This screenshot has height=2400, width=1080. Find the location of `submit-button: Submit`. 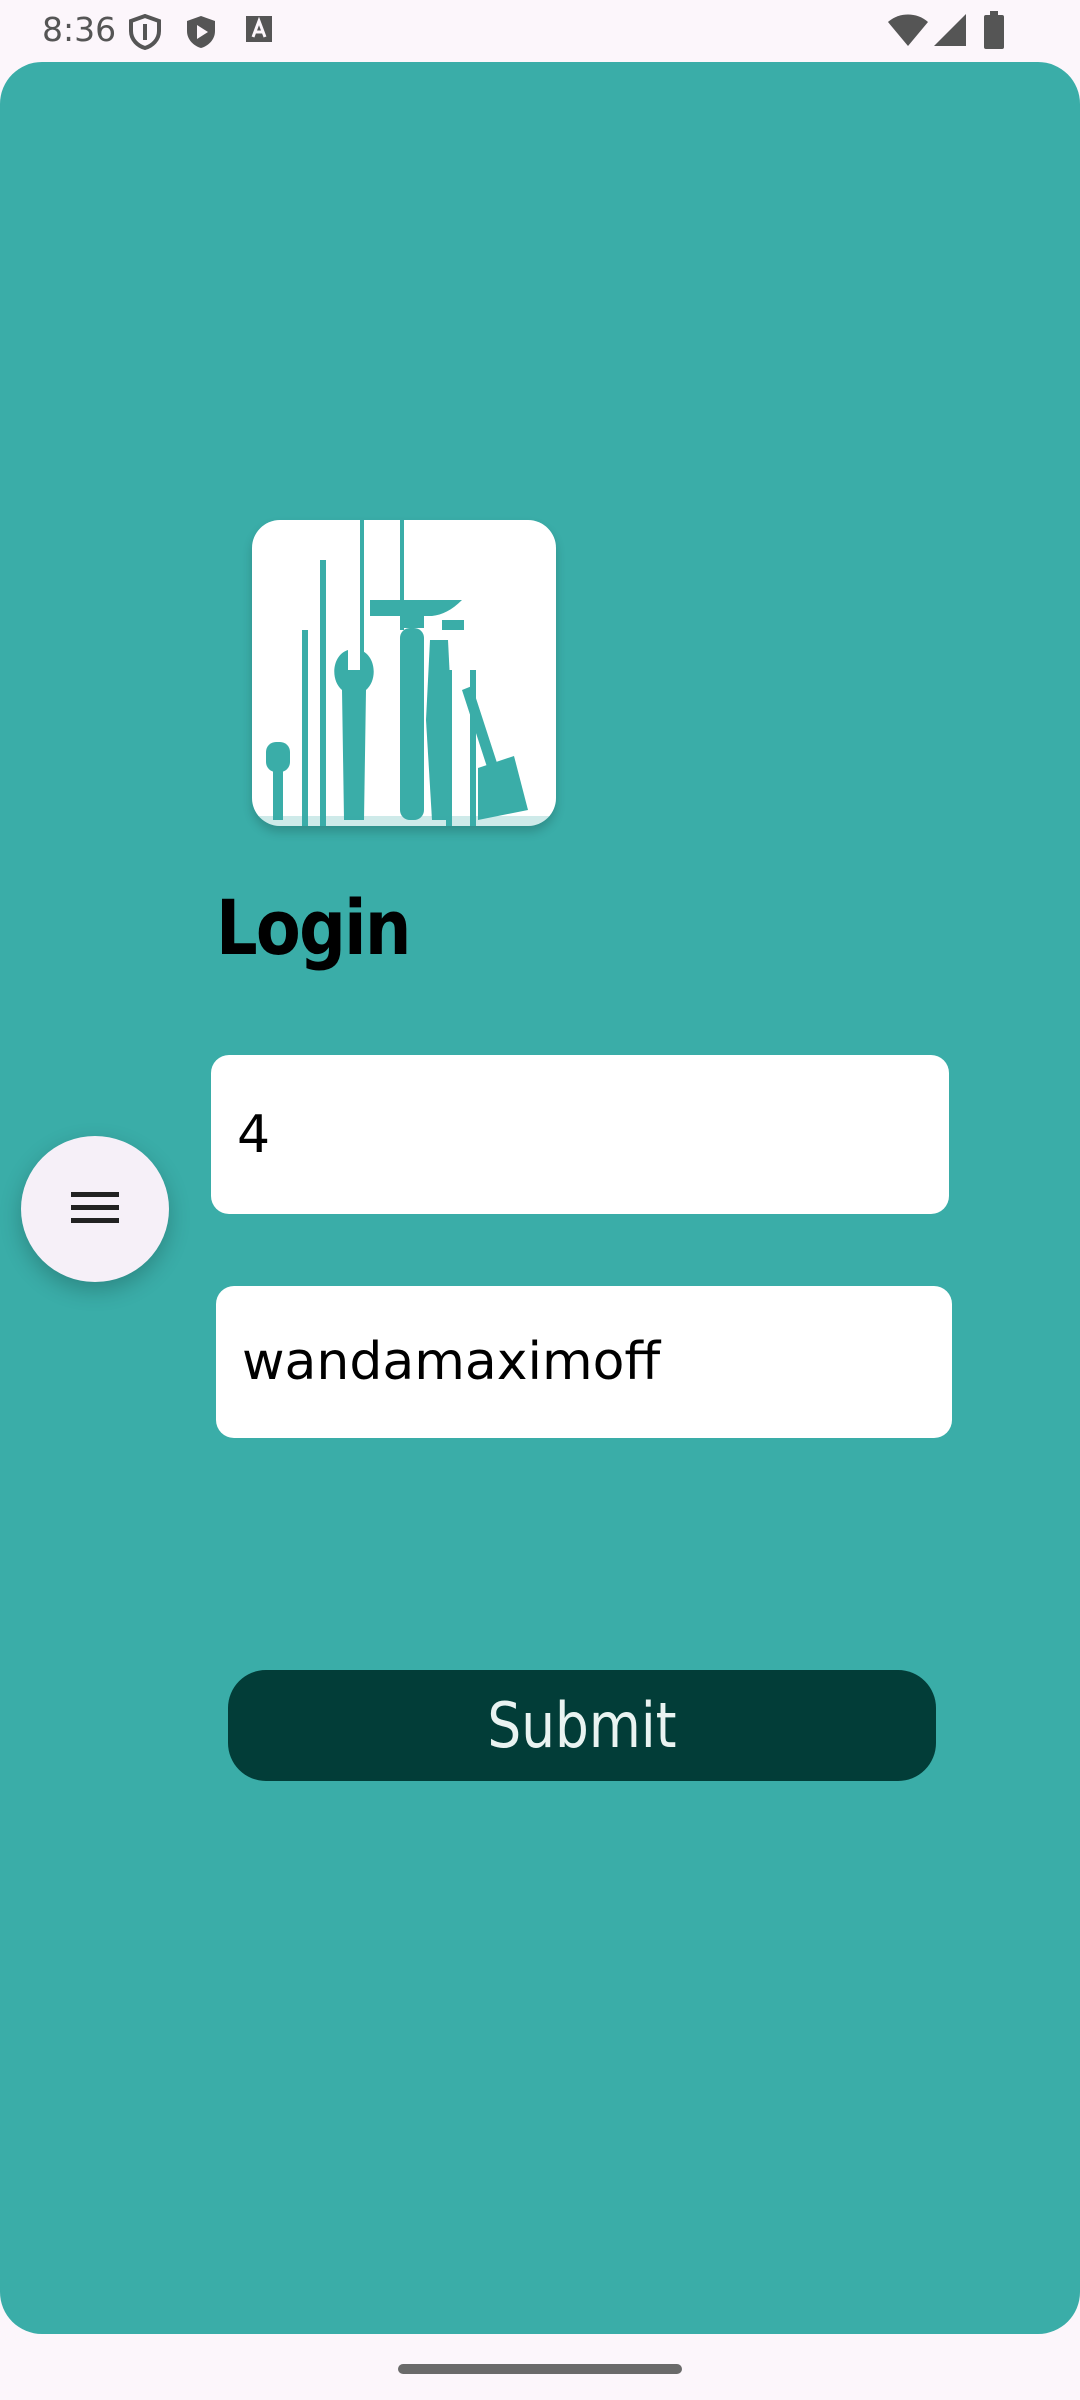

submit-button: Submit is located at coordinates (582, 1725).